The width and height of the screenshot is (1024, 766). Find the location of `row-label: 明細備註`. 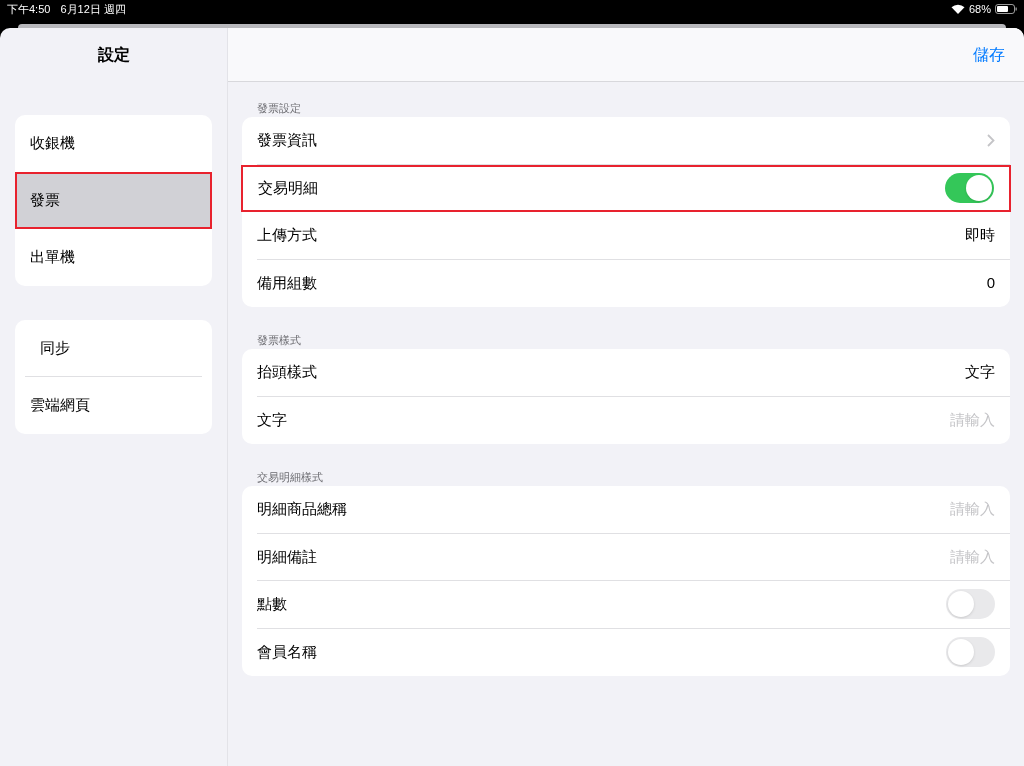

row-label: 明細備註 is located at coordinates (287, 556).